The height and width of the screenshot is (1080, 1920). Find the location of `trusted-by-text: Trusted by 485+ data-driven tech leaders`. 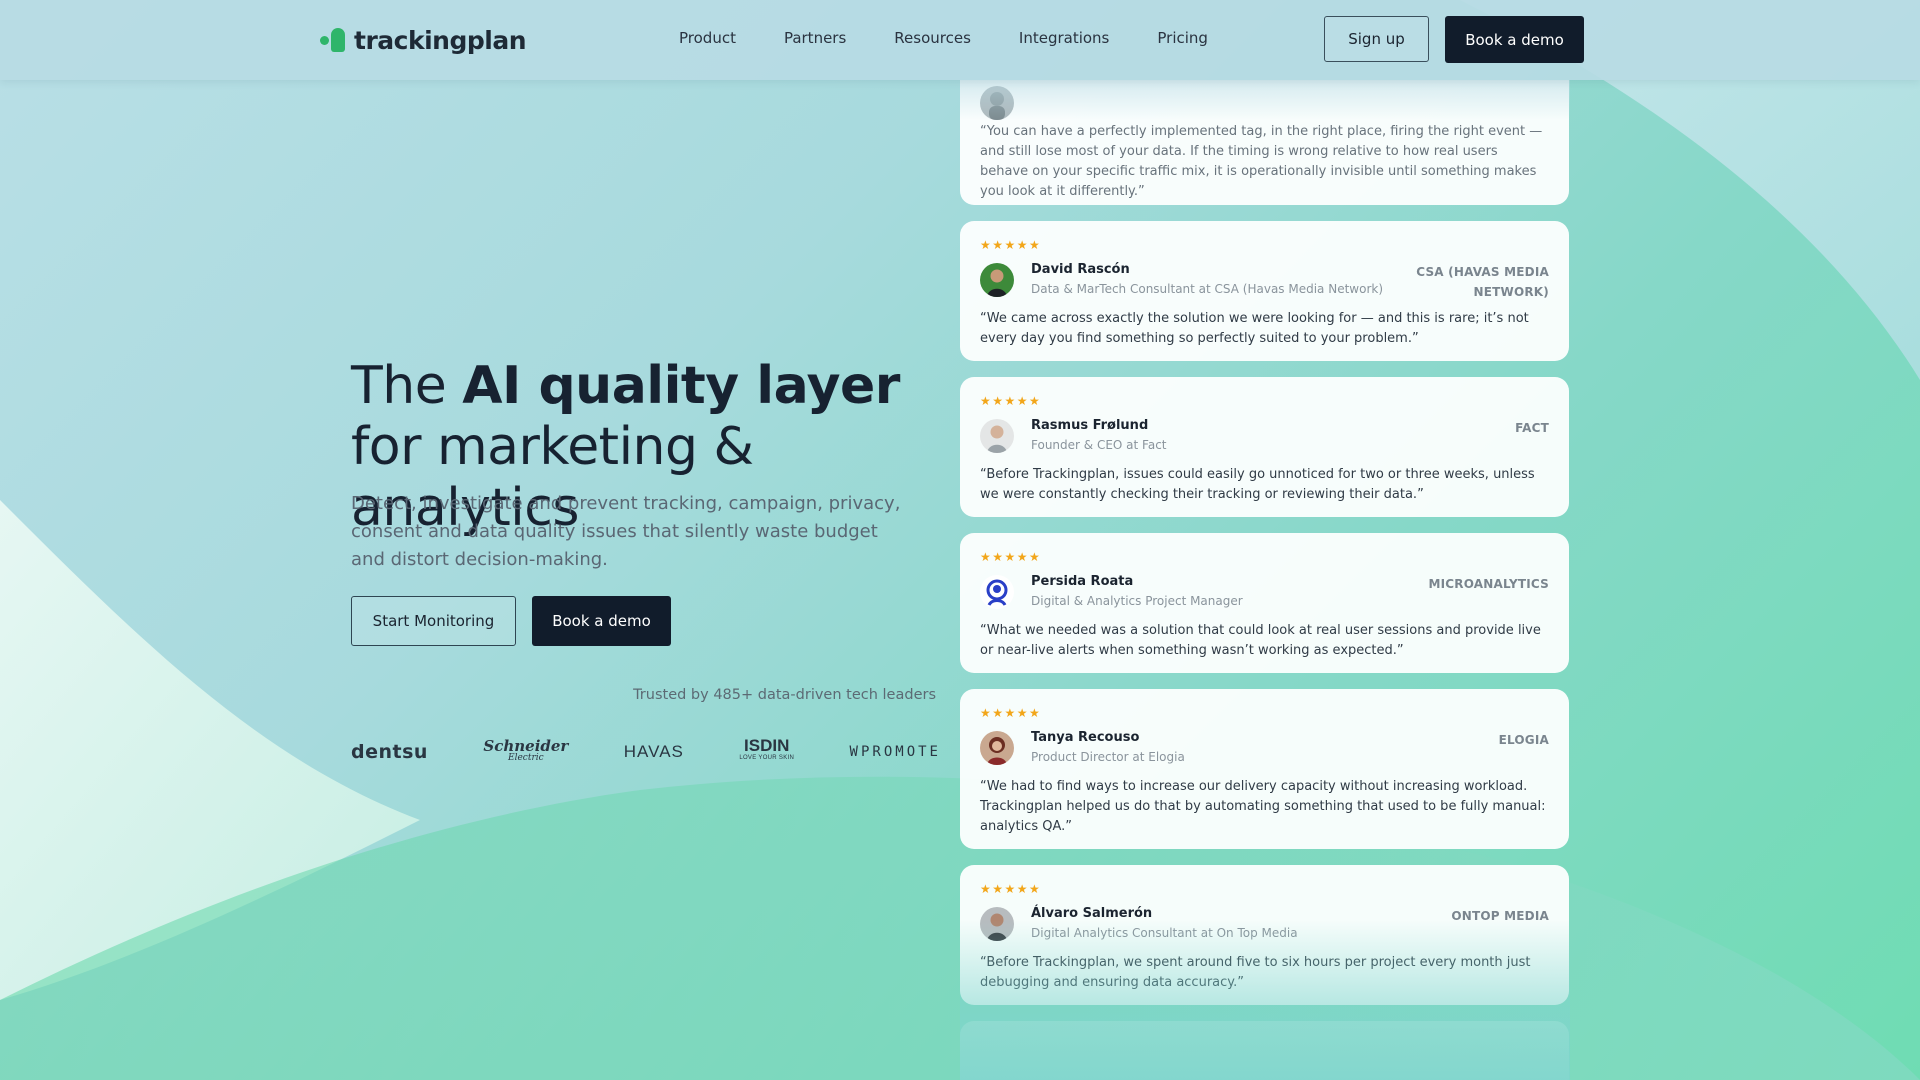

trusted-by-text: Trusted by 485+ data-driven tech leaders is located at coordinates (784, 695).